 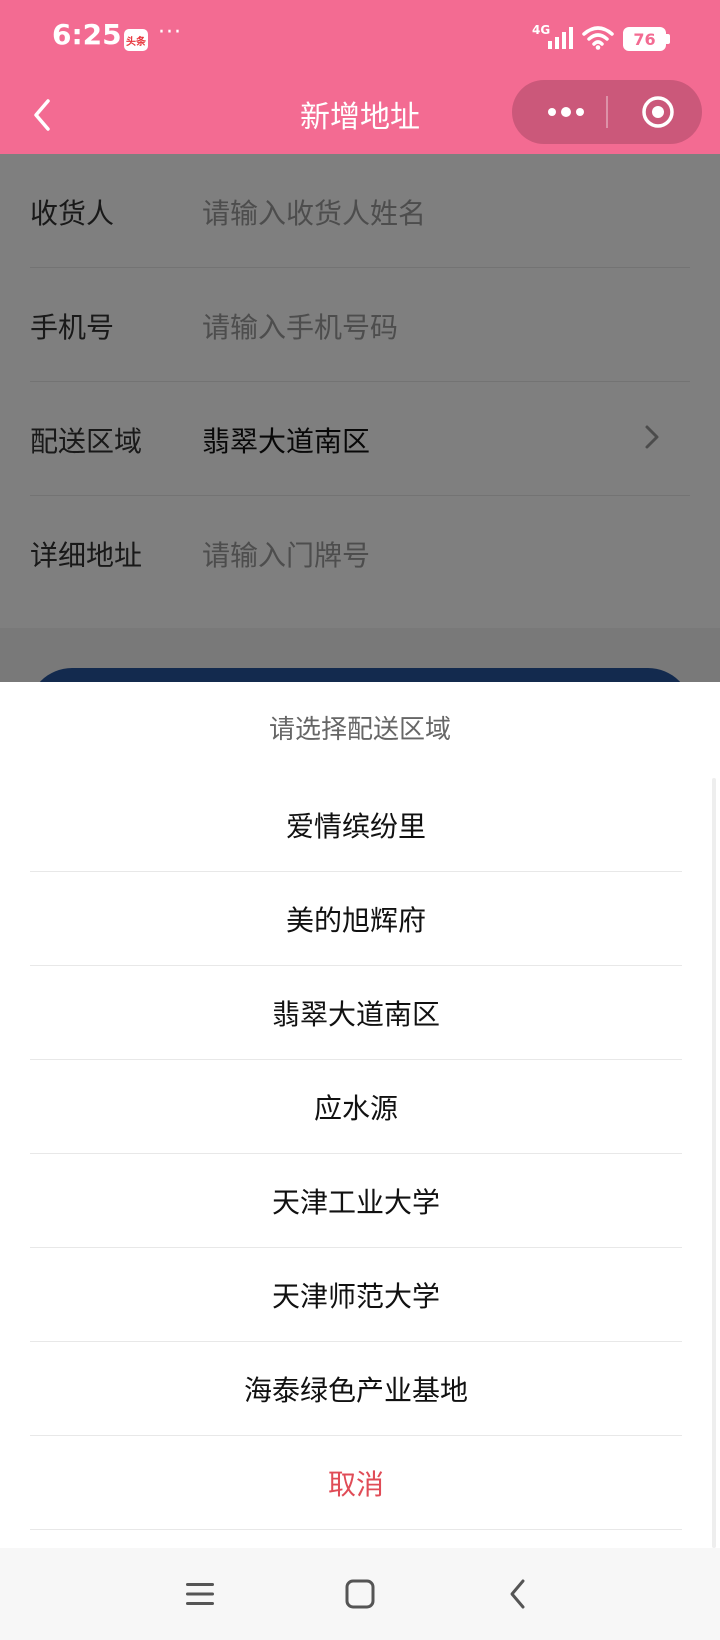 What do you see at coordinates (644, 39) in the screenshot?
I see `battery-indicator: 76` at bounding box center [644, 39].